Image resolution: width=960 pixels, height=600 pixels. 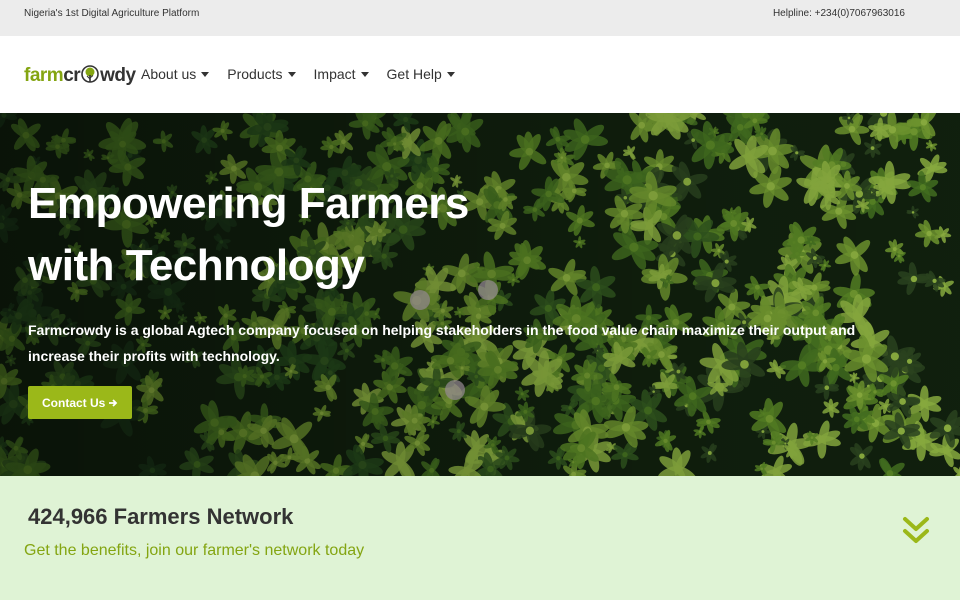 I want to click on nav-item-label: About us, so click(x=169, y=74).